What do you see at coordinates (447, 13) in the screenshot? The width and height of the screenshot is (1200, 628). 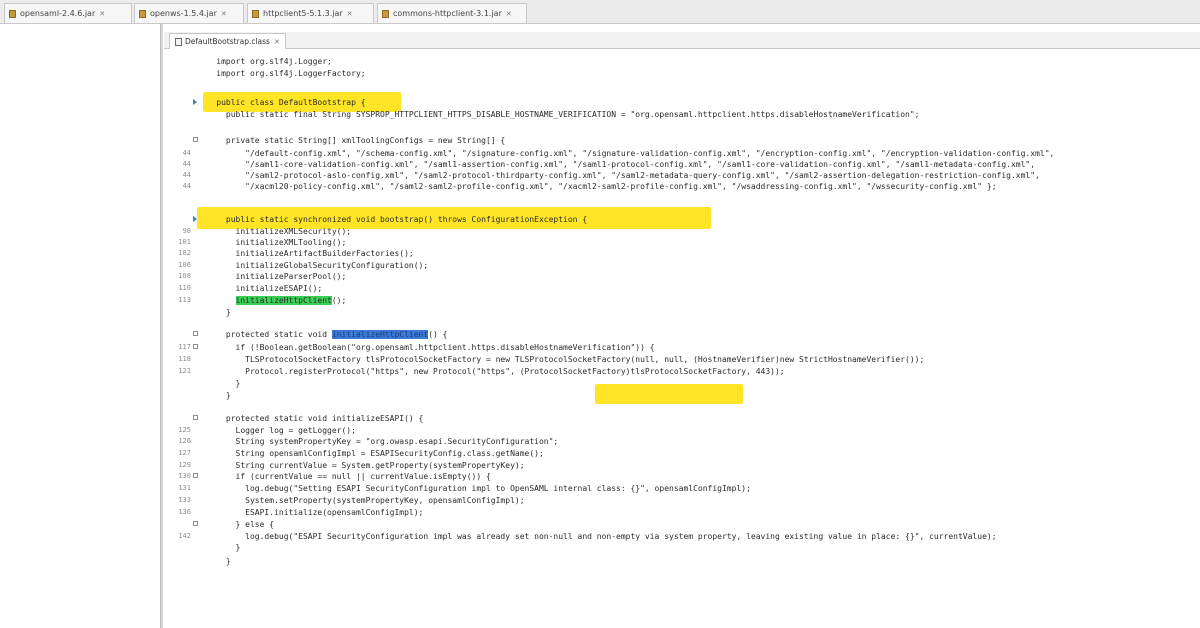 I see `tab-label: commons-httpclient-3.1.jar` at bounding box center [447, 13].